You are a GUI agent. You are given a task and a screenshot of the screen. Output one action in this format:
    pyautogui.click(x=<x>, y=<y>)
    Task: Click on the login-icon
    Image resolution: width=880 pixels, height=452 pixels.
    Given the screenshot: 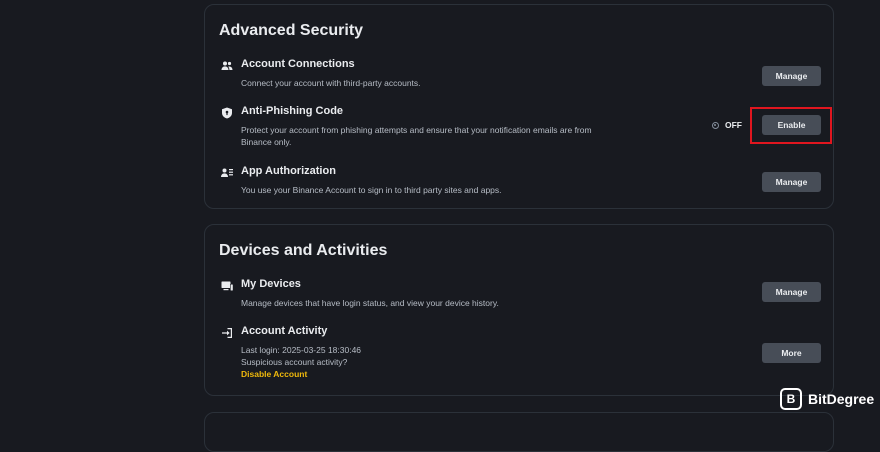 What is the action you would take?
    pyautogui.click(x=227, y=333)
    